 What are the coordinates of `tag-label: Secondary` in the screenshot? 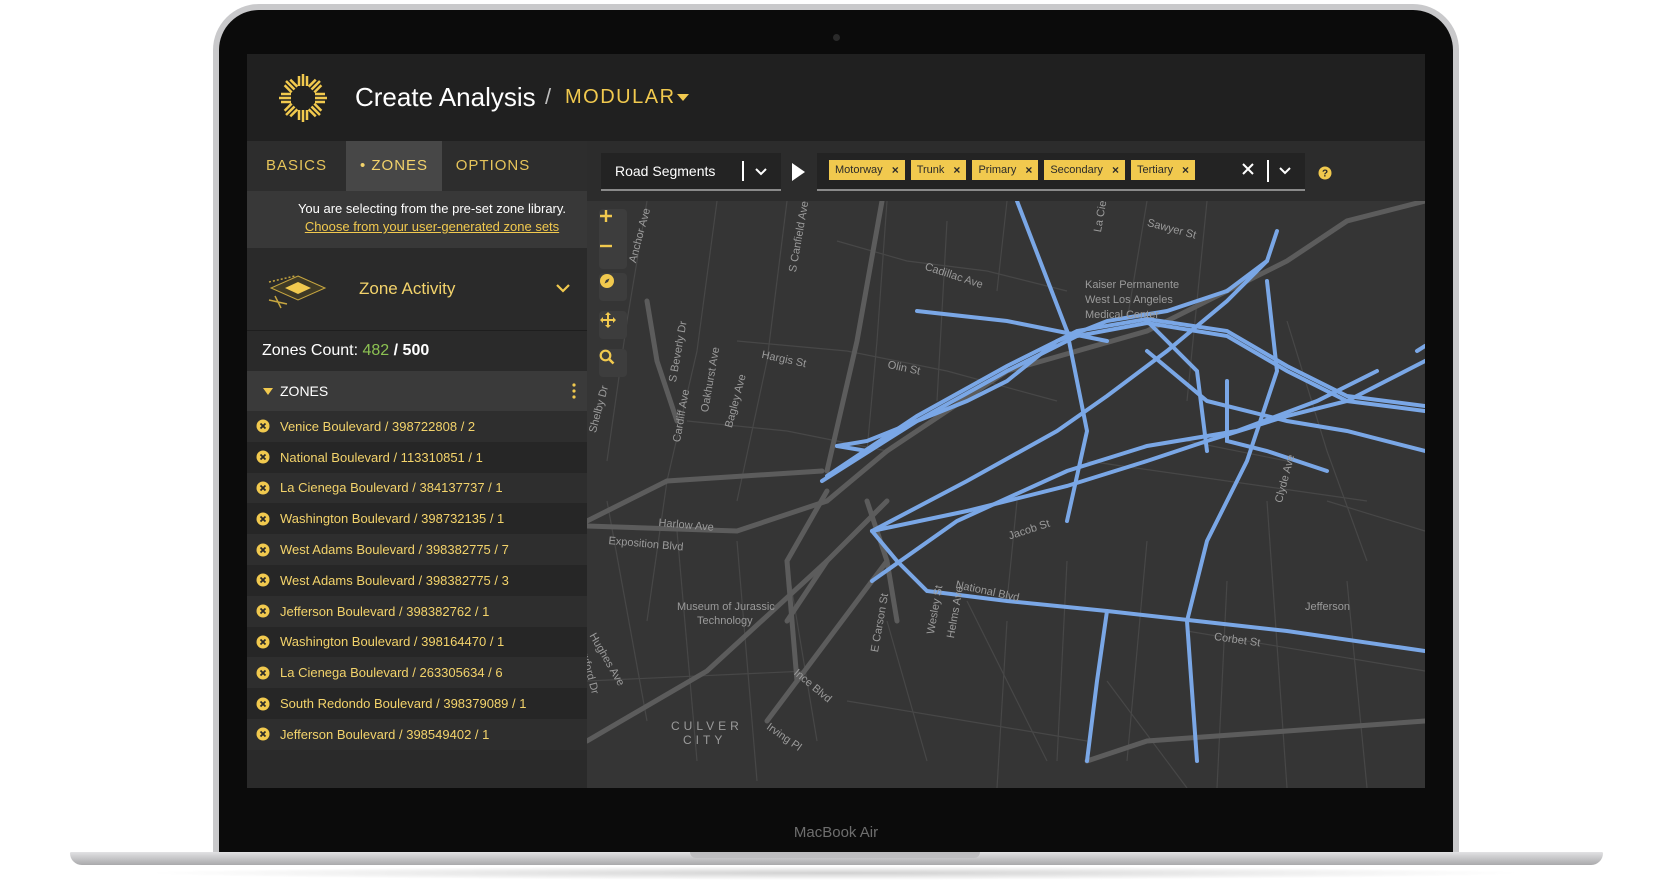 It's located at (1076, 170).